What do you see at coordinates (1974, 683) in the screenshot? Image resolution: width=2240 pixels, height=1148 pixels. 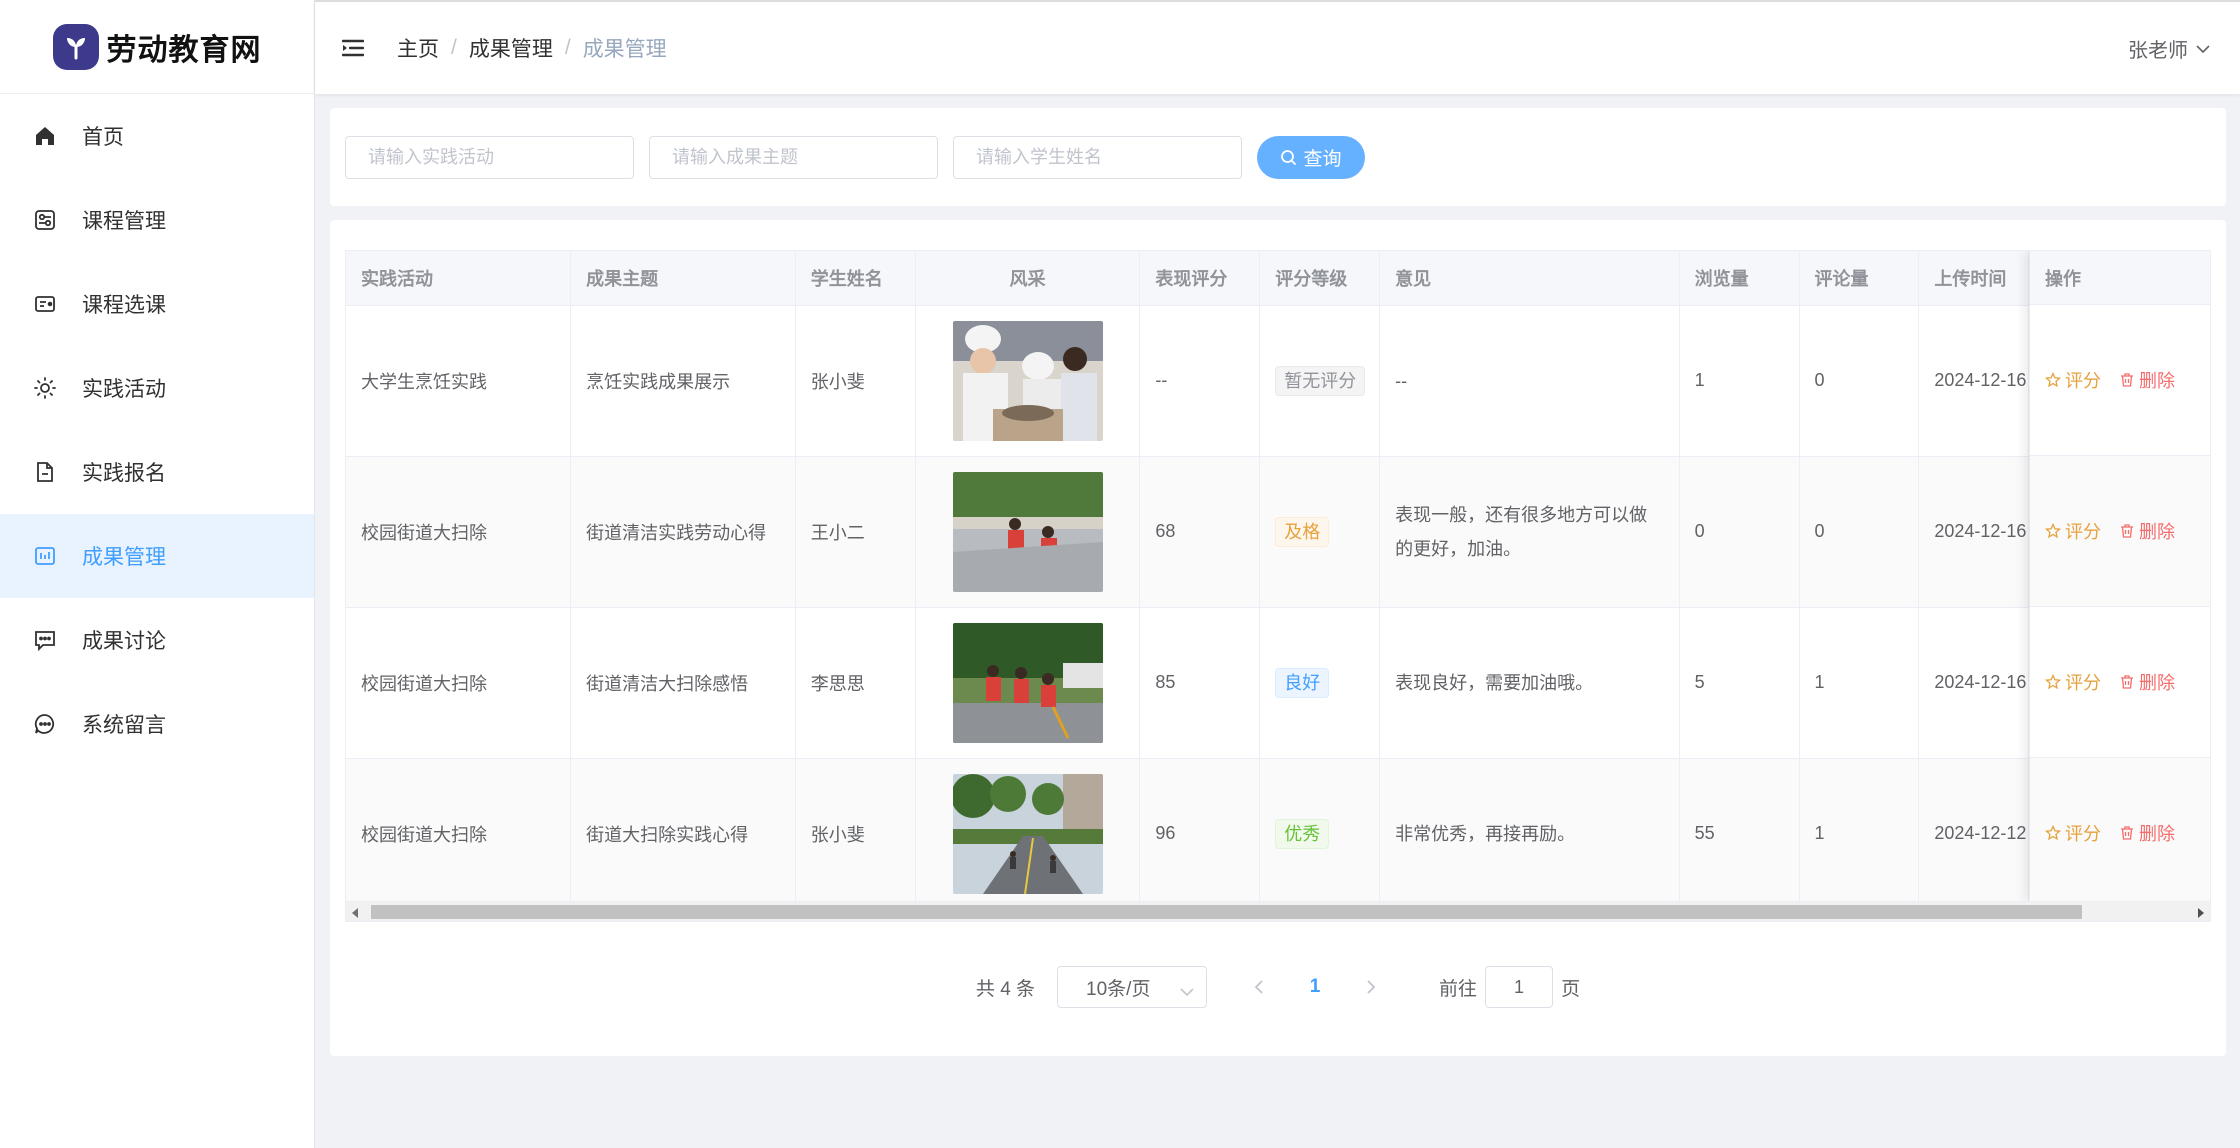 I see `cell-upload-time: 2024-12-16` at bounding box center [1974, 683].